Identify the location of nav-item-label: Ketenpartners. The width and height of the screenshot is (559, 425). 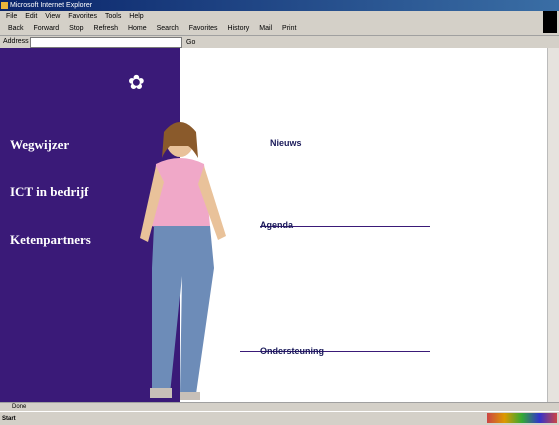
(50, 239).